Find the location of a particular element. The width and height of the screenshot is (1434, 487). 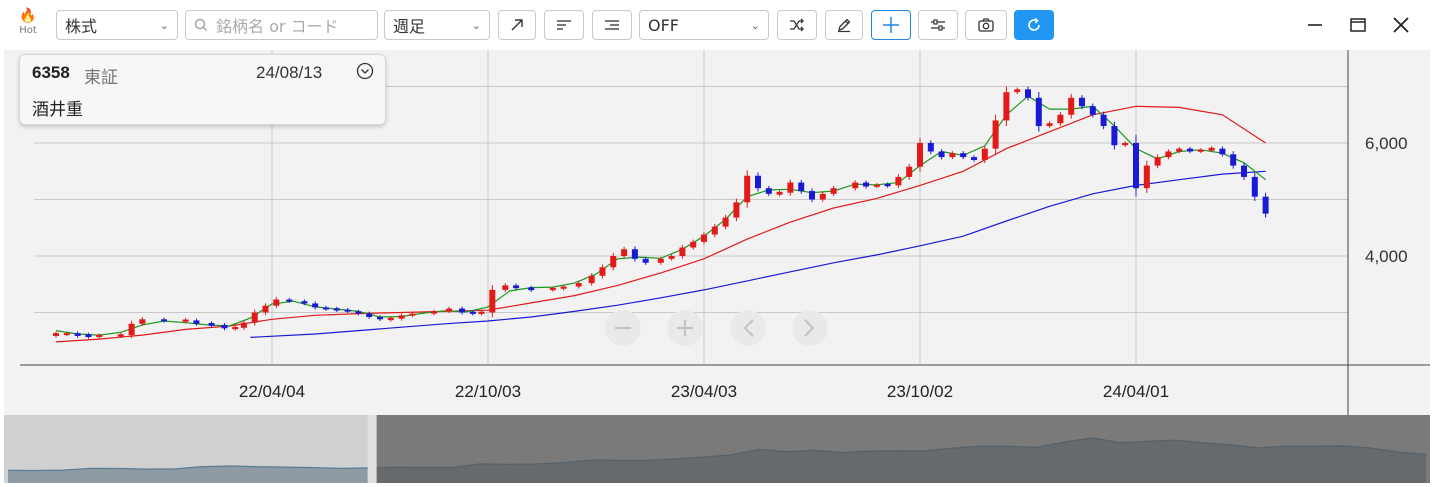

refresh-button is located at coordinates (1034, 25).